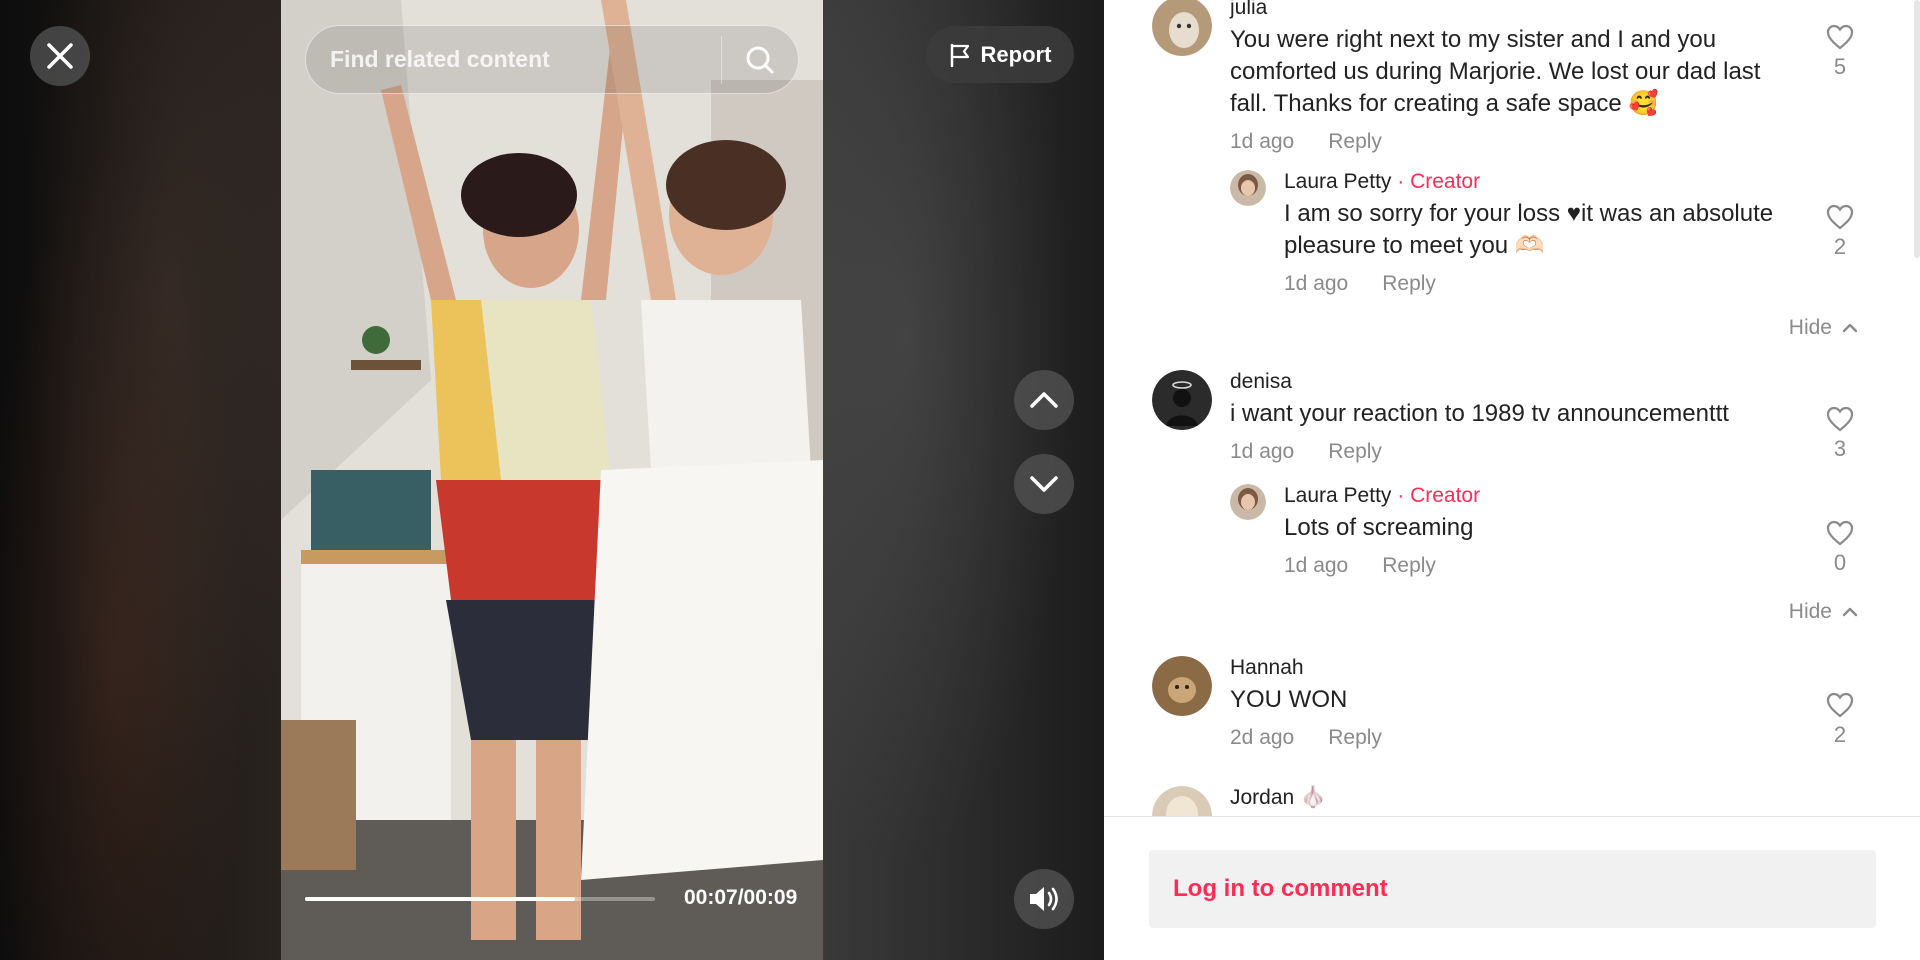 This screenshot has height=960, width=1920. I want to click on close-button, so click(60, 56).